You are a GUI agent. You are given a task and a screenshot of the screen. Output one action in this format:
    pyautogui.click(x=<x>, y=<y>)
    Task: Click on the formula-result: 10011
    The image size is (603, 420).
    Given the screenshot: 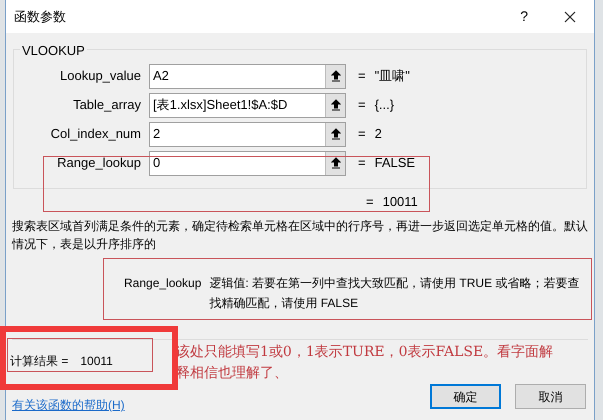 What is the action you would take?
    pyautogui.click(x=400, y=202)
    